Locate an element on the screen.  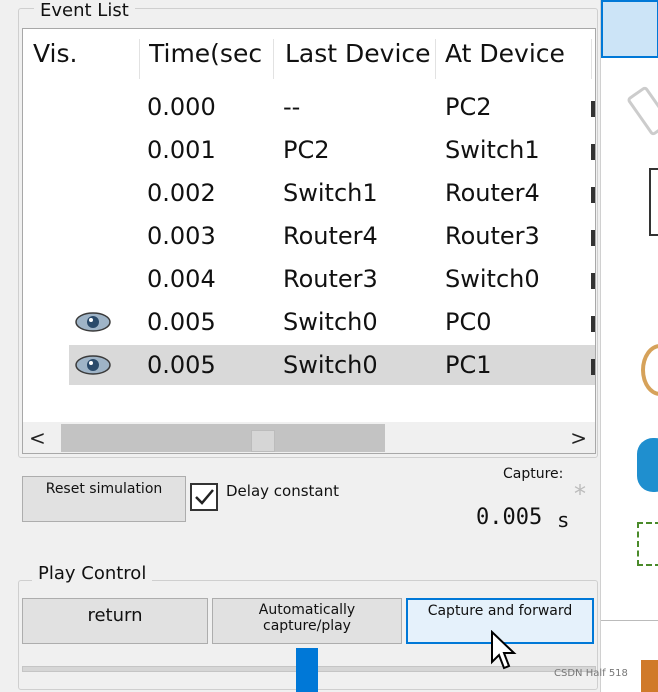
auto-capture-play-button: Automatically capture/play is located at coordinates (307, 621).